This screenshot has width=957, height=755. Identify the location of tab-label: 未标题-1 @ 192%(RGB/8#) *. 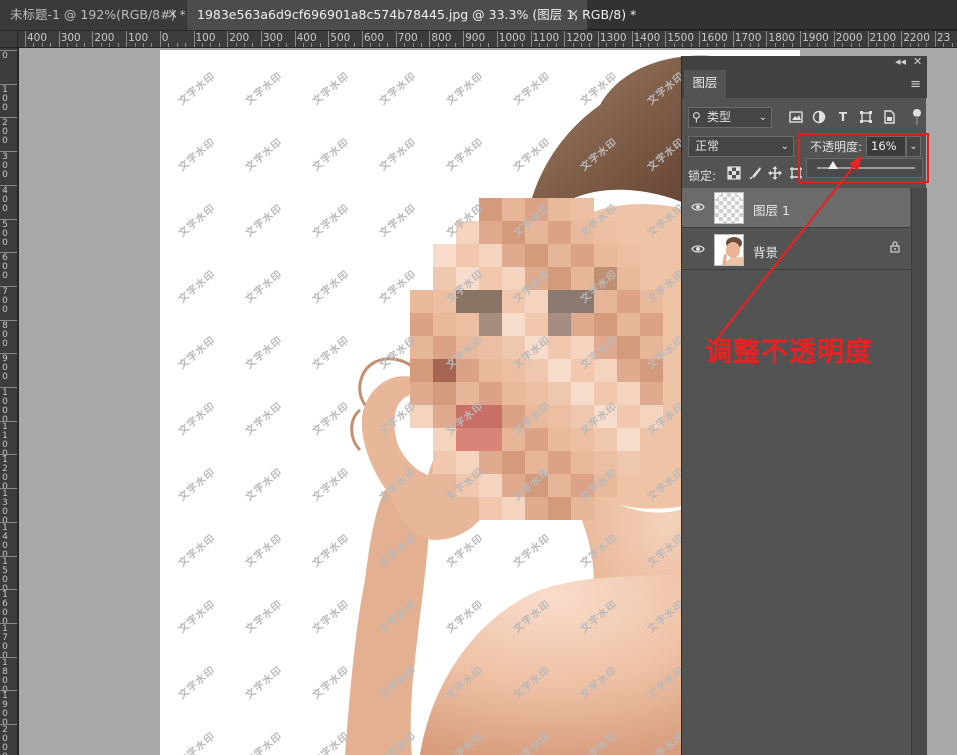
(98, 14).